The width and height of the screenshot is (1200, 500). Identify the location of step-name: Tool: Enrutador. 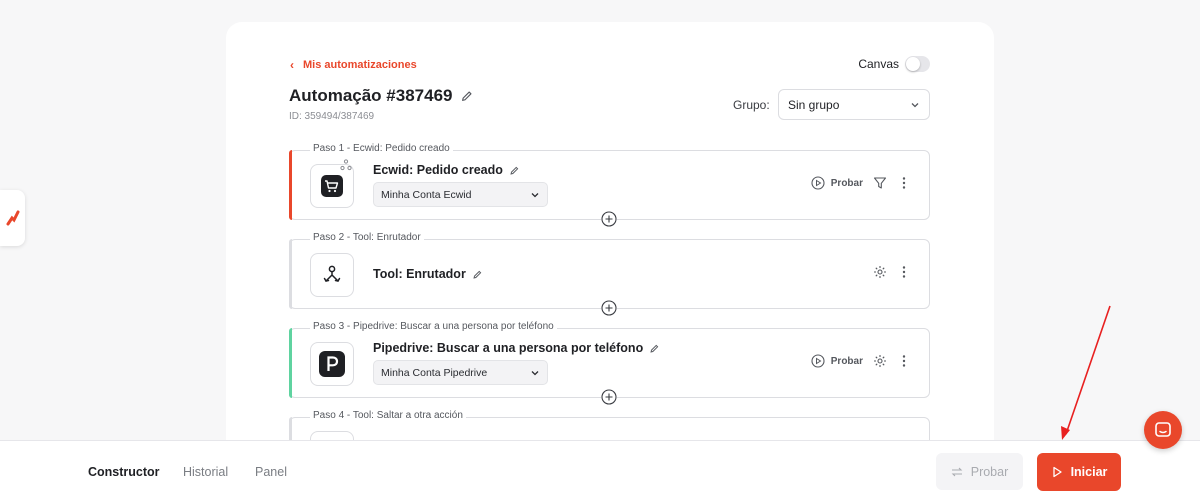
(419, 274).